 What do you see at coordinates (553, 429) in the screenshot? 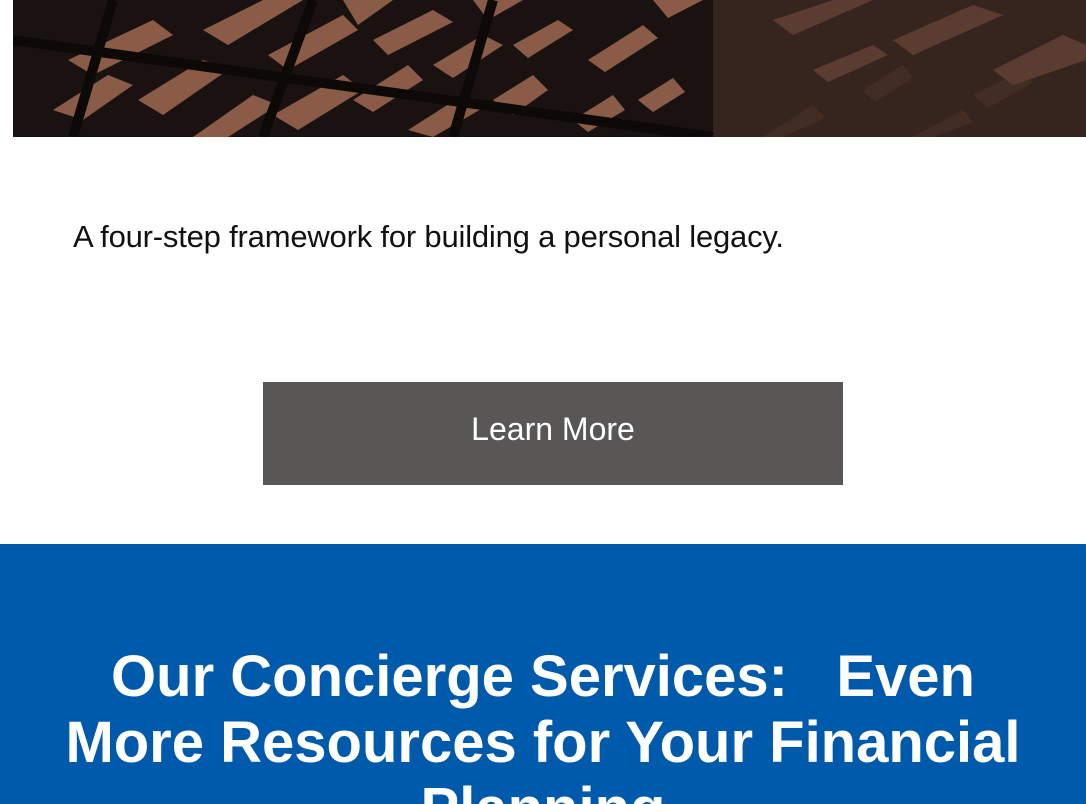
I see `learn-more-label: Learn More` at bounding box center [553, 429].